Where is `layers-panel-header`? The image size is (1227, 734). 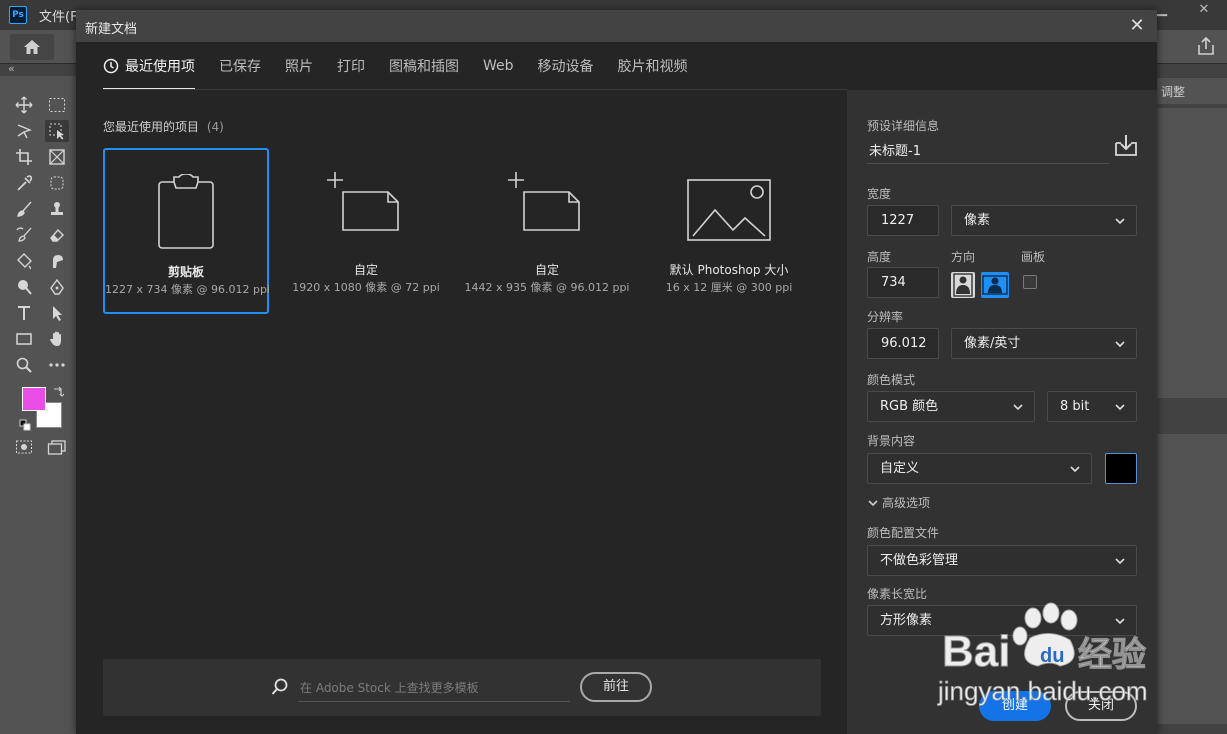
layers-panel-header is located at coordinates (1192, 418).